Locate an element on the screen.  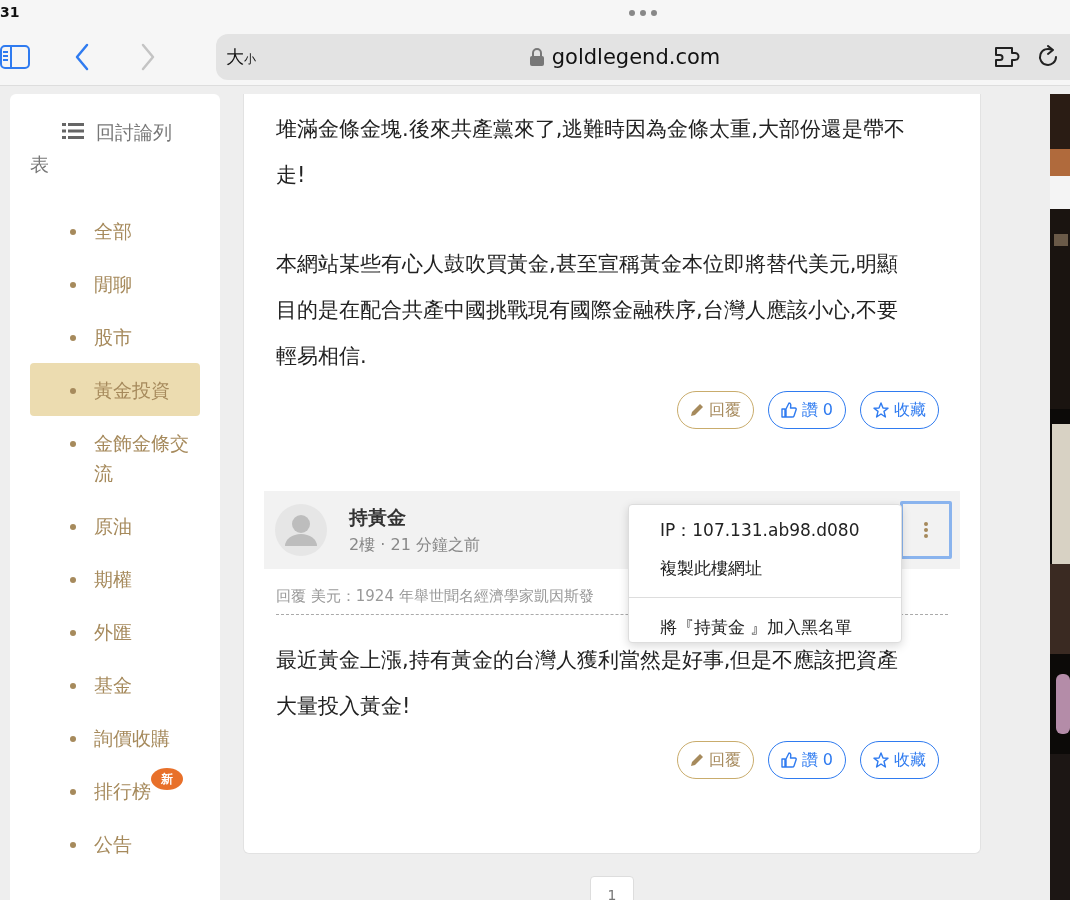
category-item: 全部 is located at coordinates (115, 230).